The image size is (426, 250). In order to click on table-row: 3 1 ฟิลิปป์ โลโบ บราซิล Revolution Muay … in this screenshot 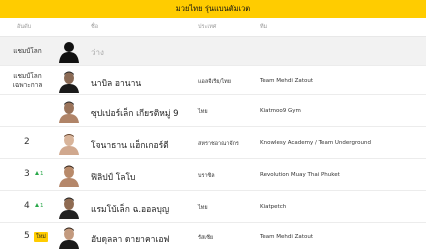, I will do `click(213, 175)`.